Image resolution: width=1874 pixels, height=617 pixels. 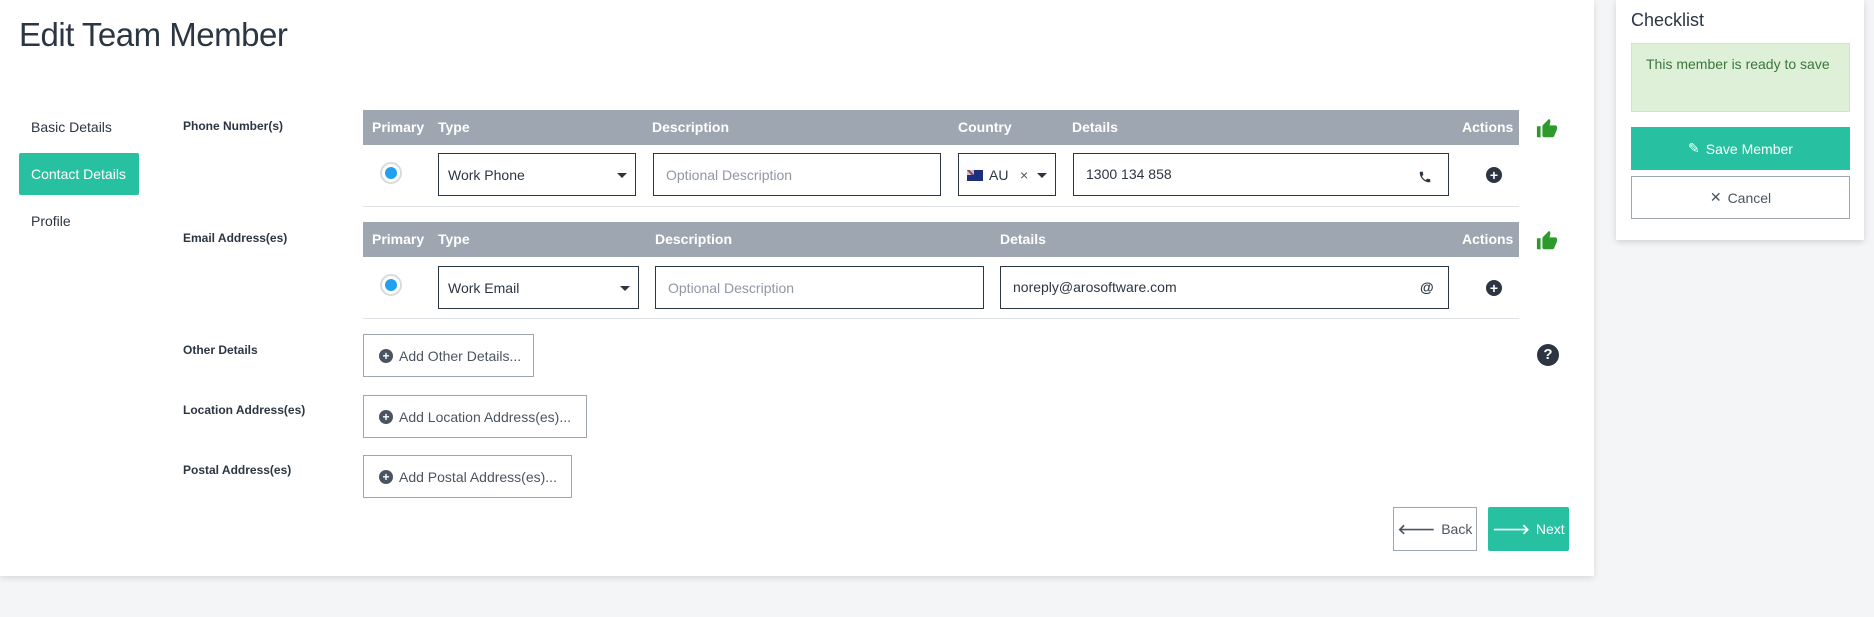 I want to click on email-type-value: Work Email, so click(x=484, y=288).